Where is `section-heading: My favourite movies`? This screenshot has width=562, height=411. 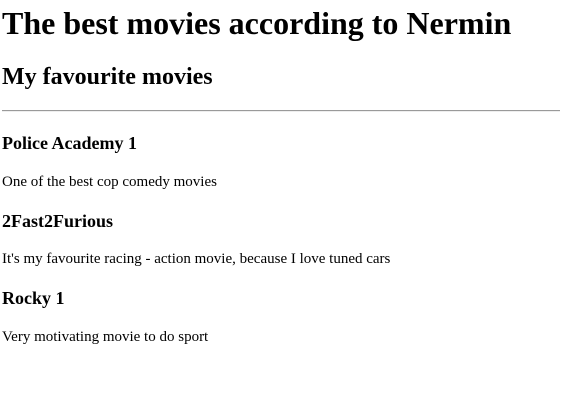
section-heading: My favourite movies is located at coordinates (107, 77).